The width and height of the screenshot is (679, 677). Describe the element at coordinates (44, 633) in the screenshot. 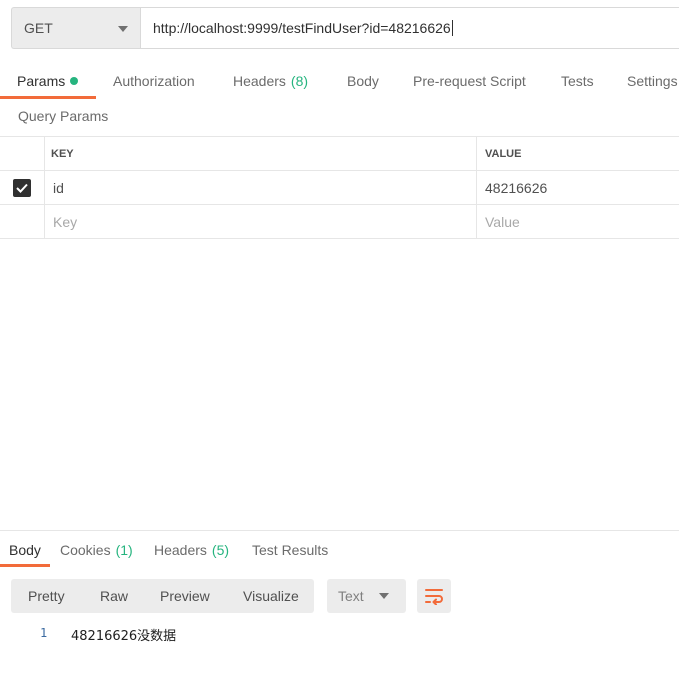

I see `line-number: 1` at that location.